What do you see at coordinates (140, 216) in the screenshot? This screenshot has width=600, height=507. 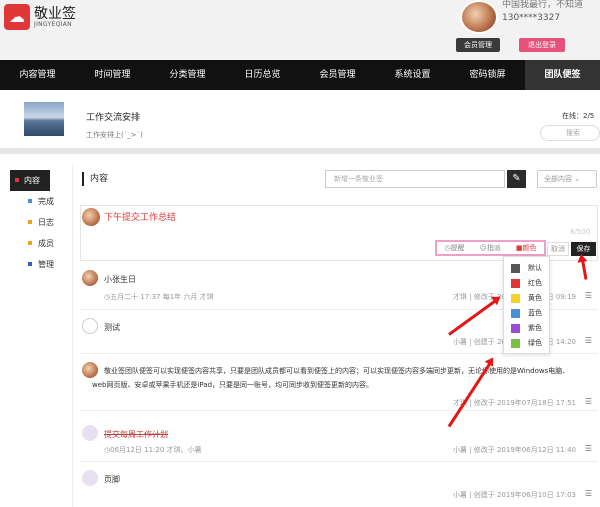 I see `editor-text: 下午提交工作总结` at bounding box center [140, 216].